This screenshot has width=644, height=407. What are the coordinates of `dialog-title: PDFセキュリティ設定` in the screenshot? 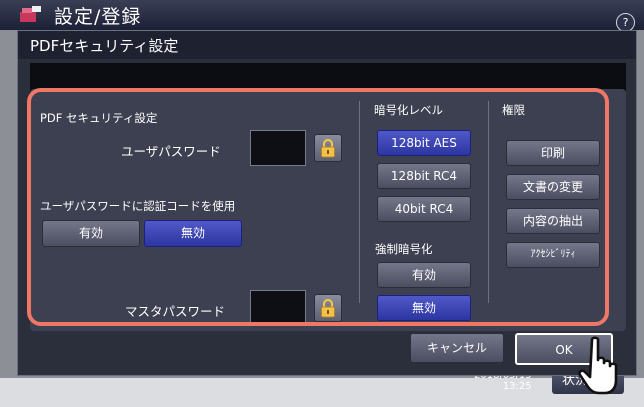 It's located at (104, 46).